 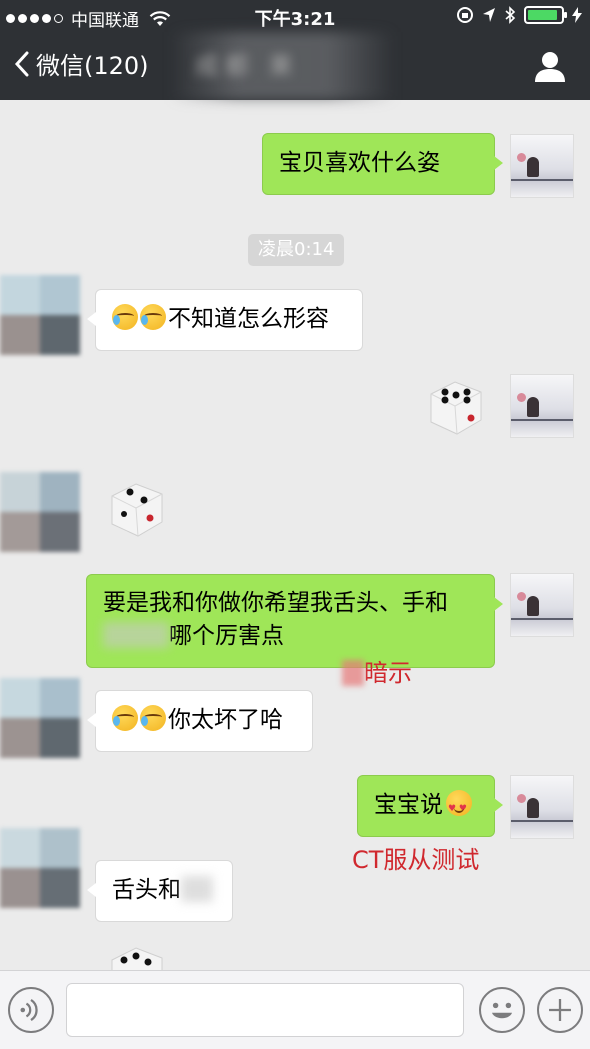 I want to click on message-bubble-sent: 宝宝说, so click(x=430, y=806).